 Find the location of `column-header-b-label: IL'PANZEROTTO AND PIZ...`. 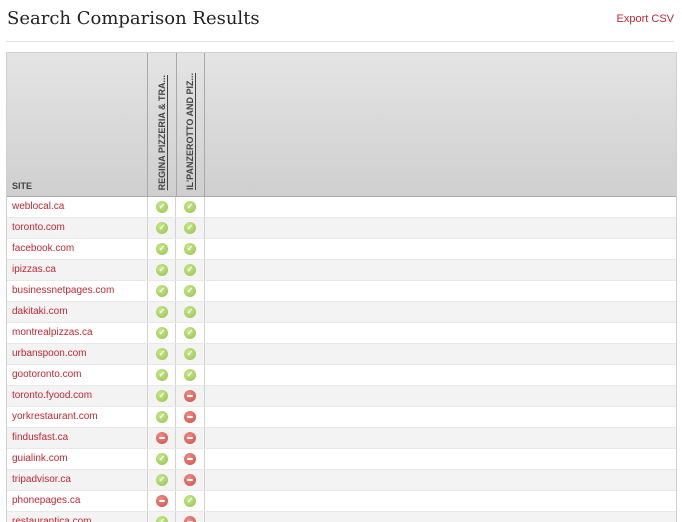

column-header-b-label: IL'PANZEROTTO AND PIZ... is located at coordinates (190, 131).